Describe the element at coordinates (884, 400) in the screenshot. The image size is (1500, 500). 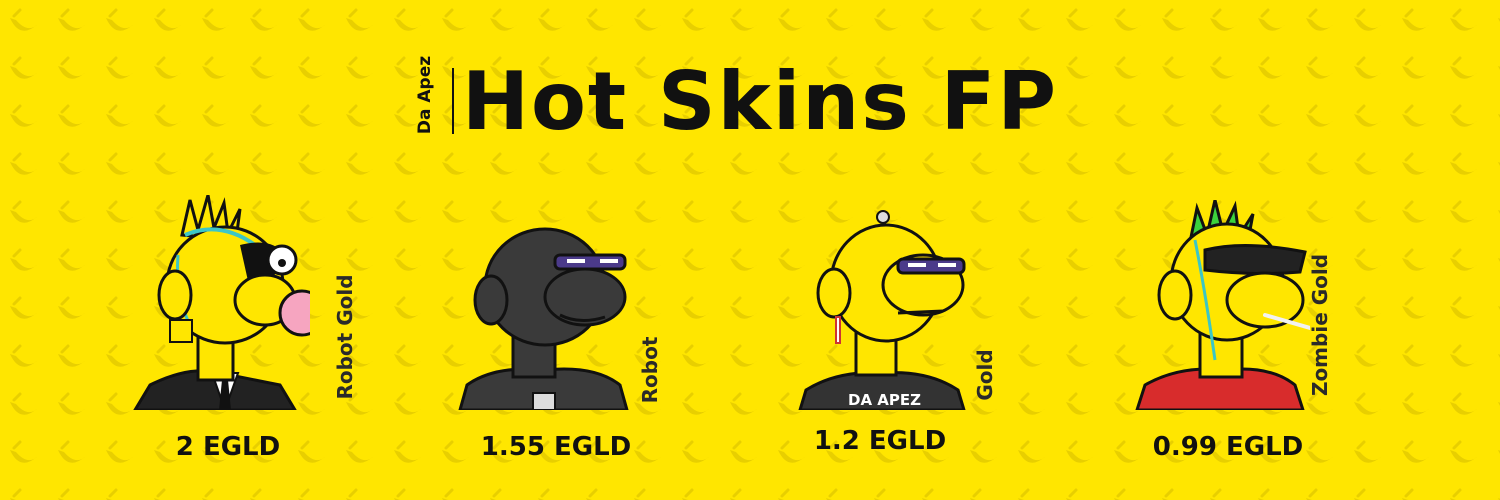
I see `shirt-print: DA APEZ` at that location.